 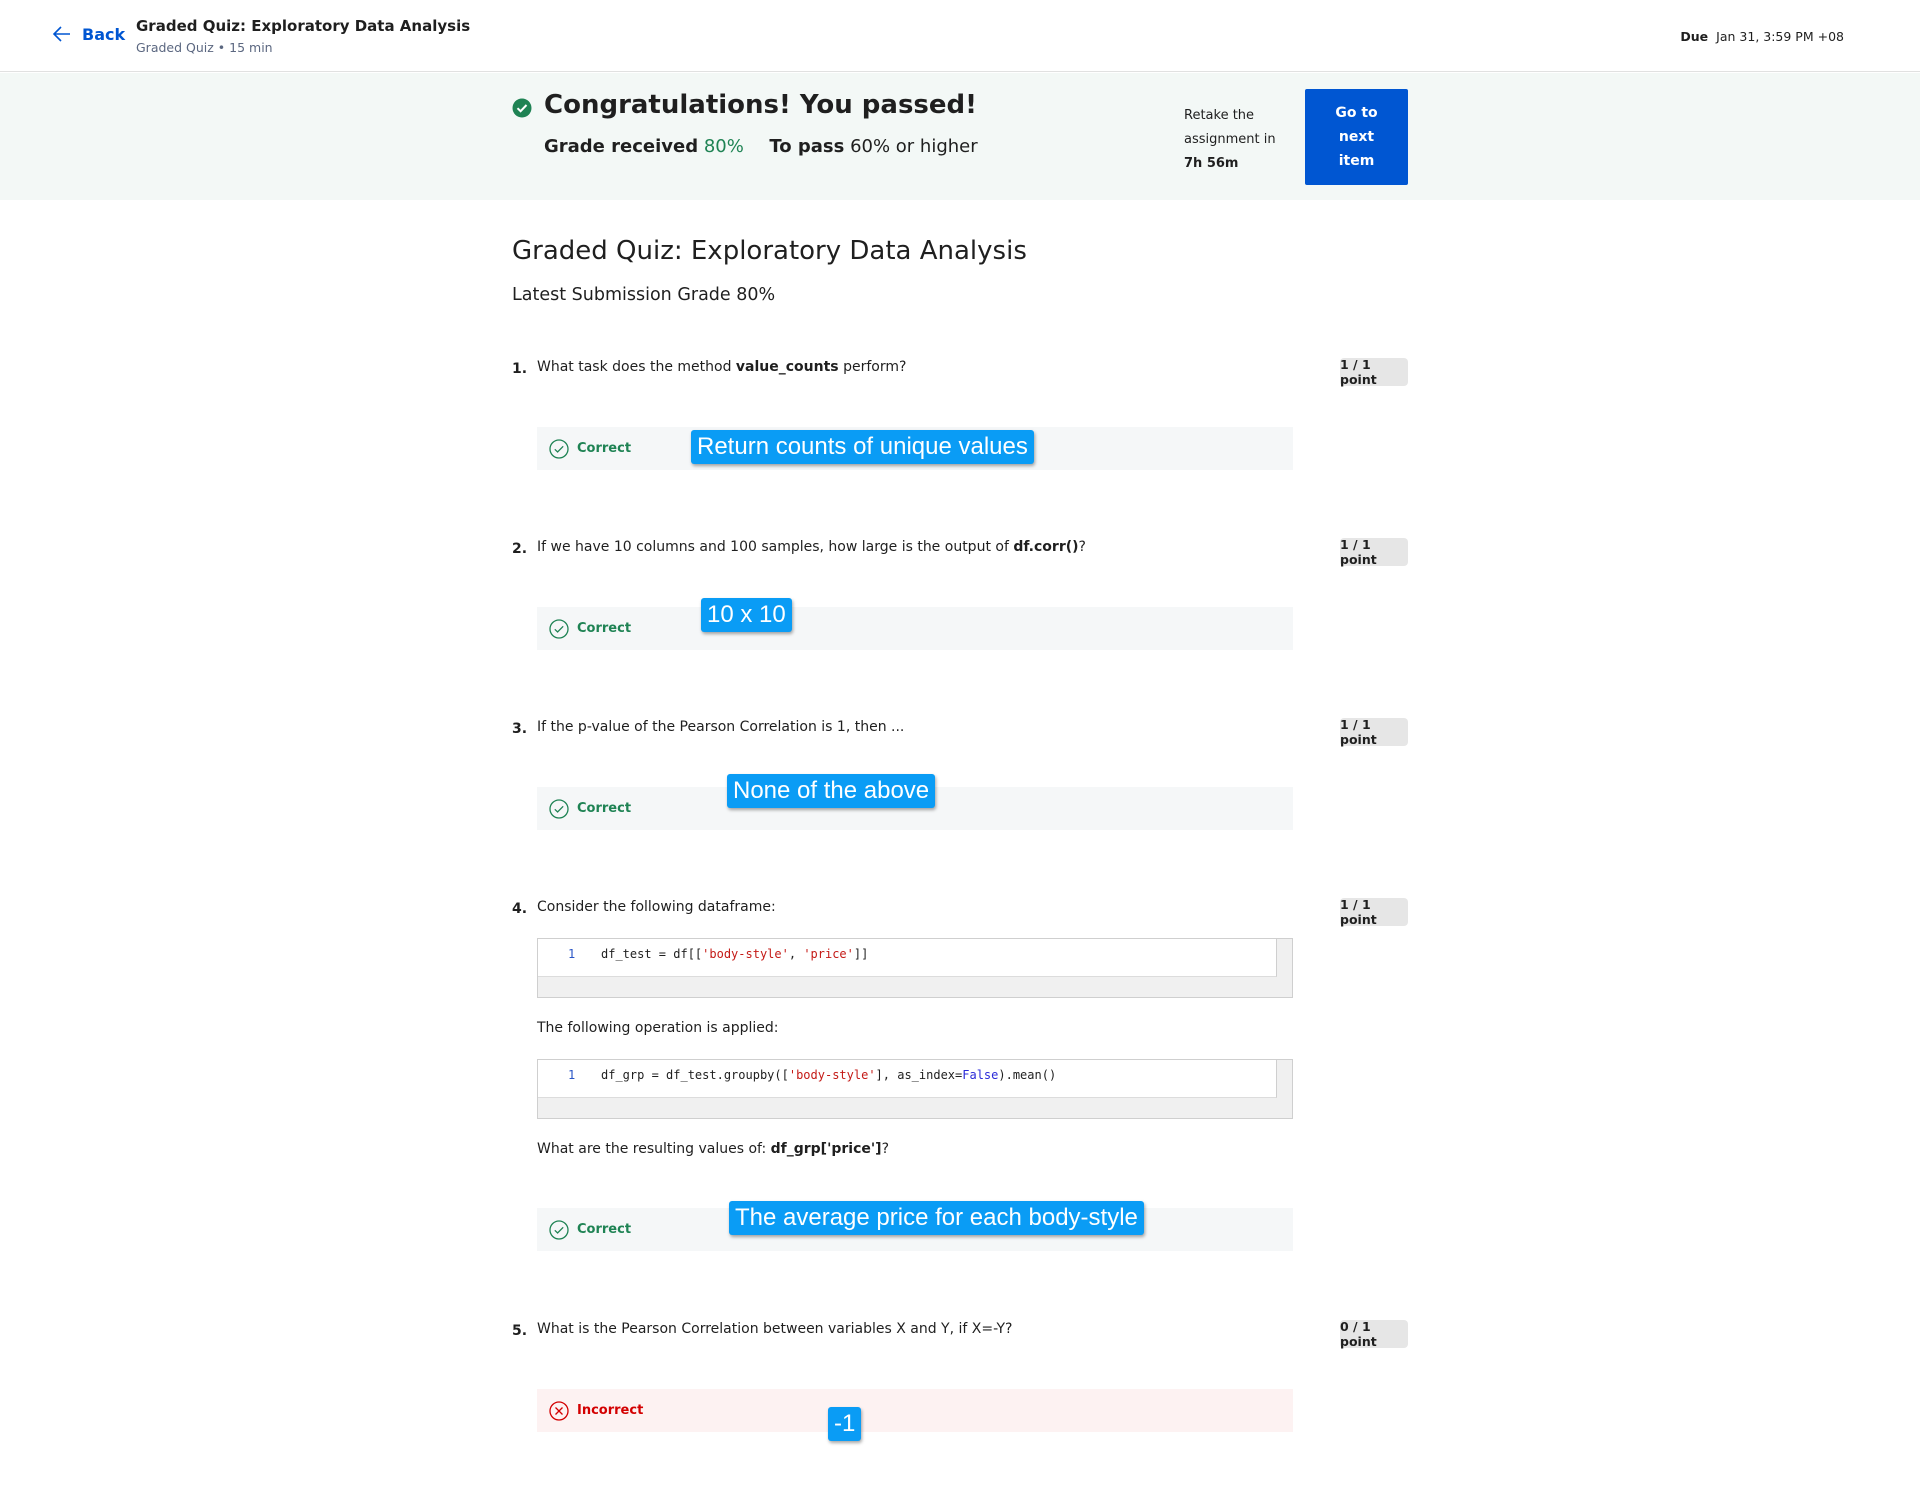 What do you see at coordinates (204, 47) in the screenshot?
I see `header-subtitle: Graded Quiz • 15 min` at bounding box center [204, 47].